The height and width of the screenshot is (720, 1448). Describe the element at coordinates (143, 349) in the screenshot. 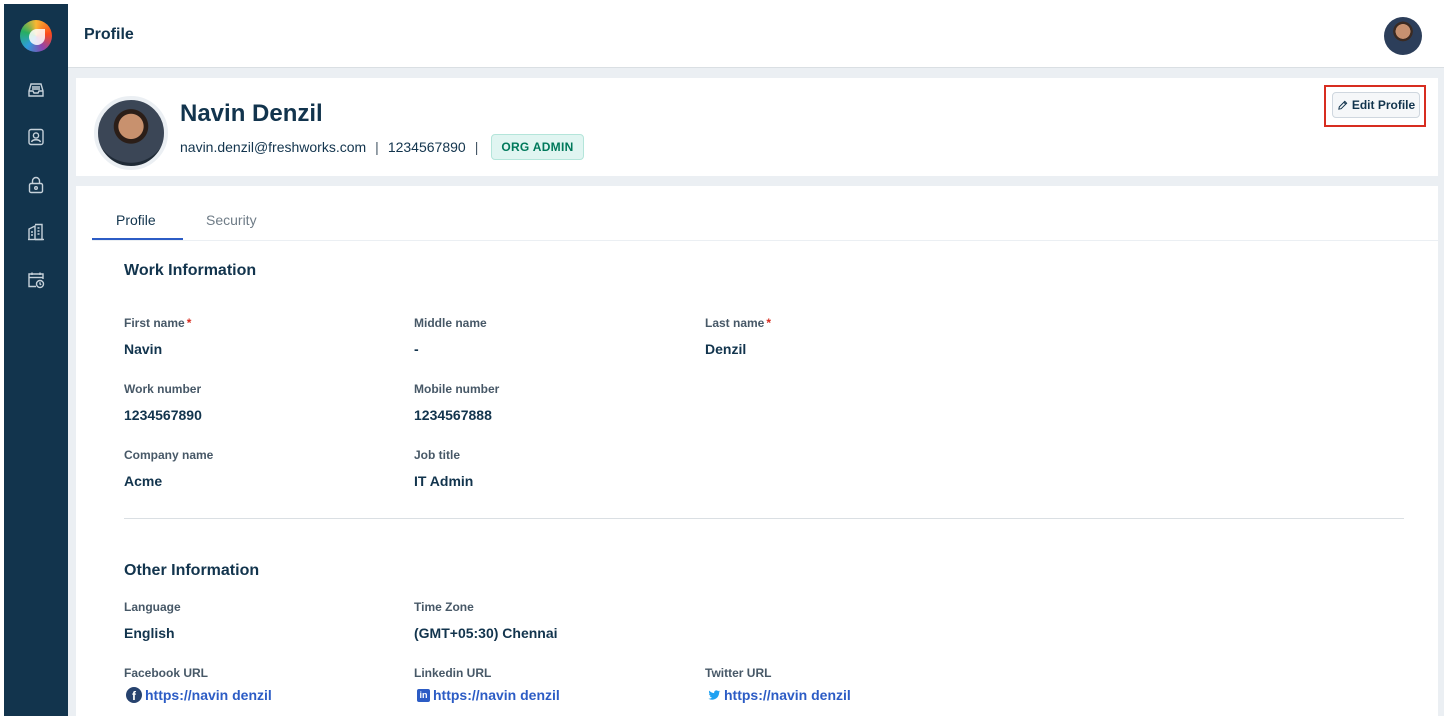

I see `first-name-value: Navin` at that location.